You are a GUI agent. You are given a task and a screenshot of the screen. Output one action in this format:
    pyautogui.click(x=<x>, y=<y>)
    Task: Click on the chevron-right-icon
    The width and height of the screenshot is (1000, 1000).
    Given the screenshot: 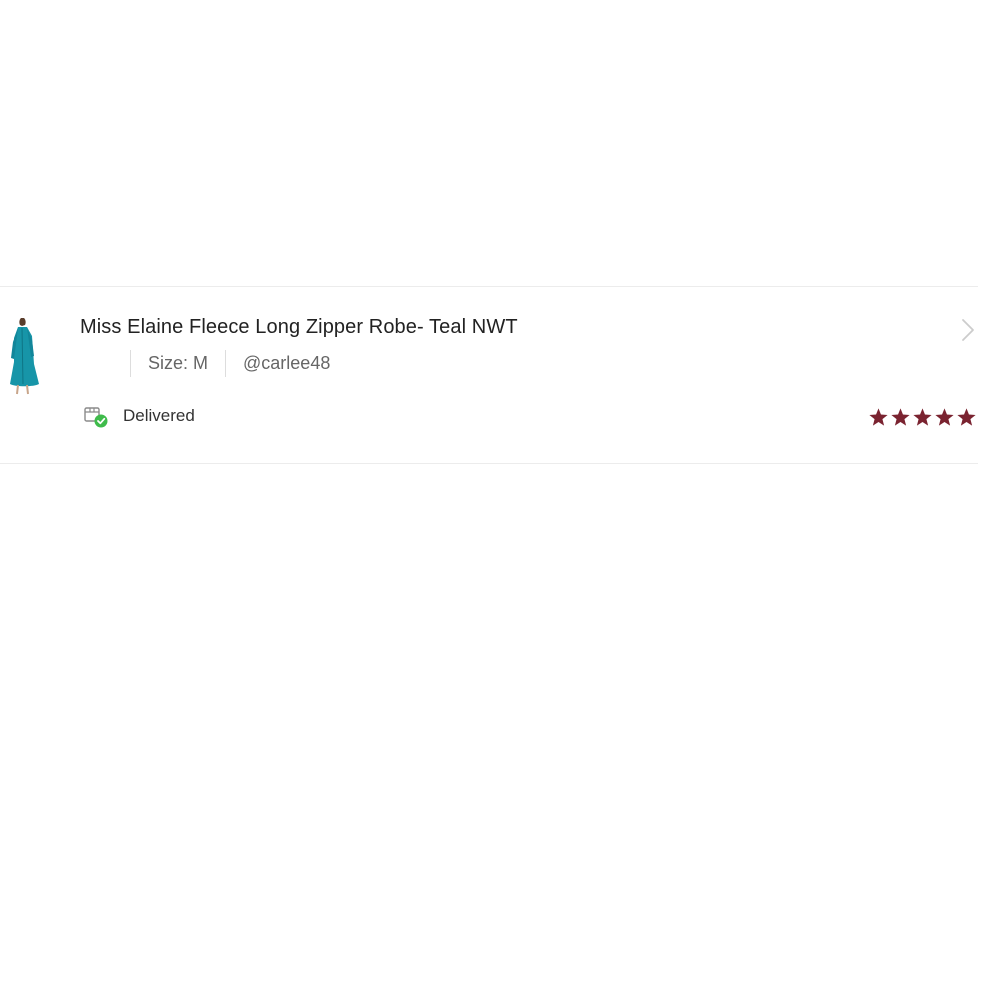 What is the action you would take?
    pyautogui.click(x=968, y=330)
    